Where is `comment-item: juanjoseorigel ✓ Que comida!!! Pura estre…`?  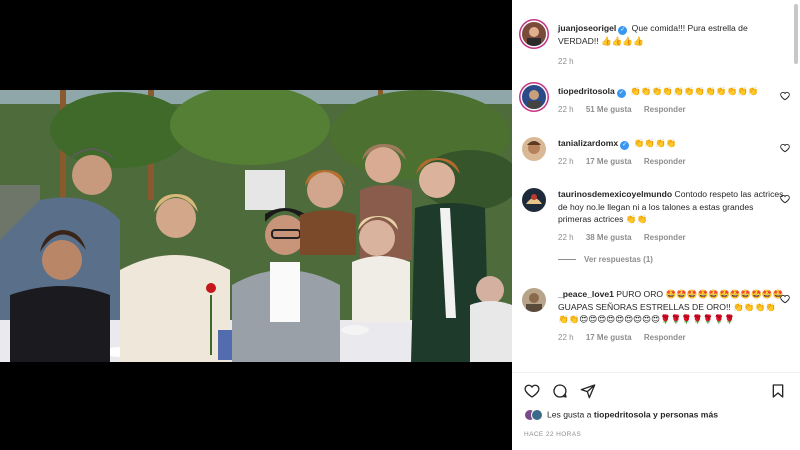 comment-item: juanjoseorigel ✓ Que comida!!! Pura estre… is located at coordinates (653, 45).